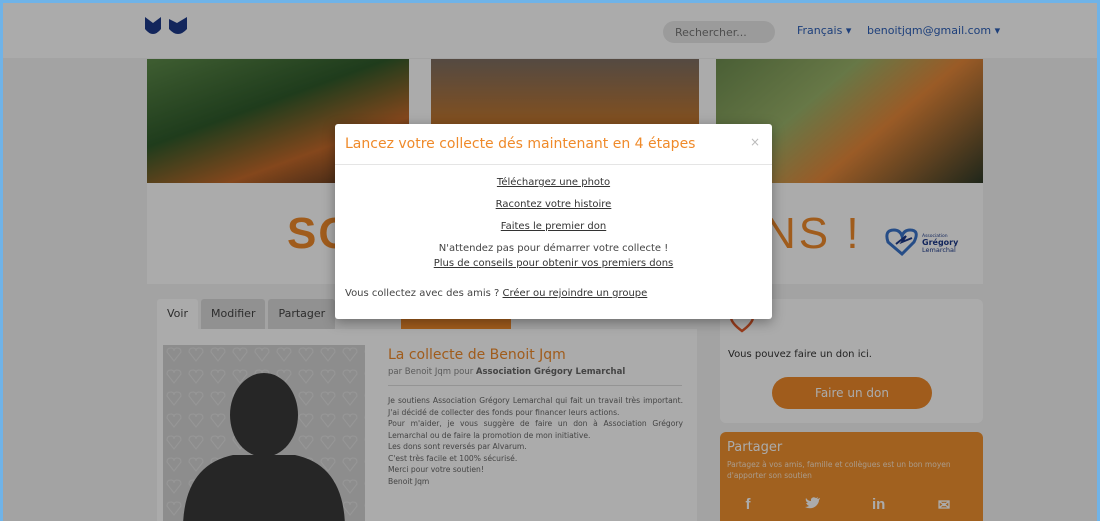  Describe the element at coordinates (553, 204) in the screenshot. I see `tell-story-link: Racontez votre histoire` at that location.